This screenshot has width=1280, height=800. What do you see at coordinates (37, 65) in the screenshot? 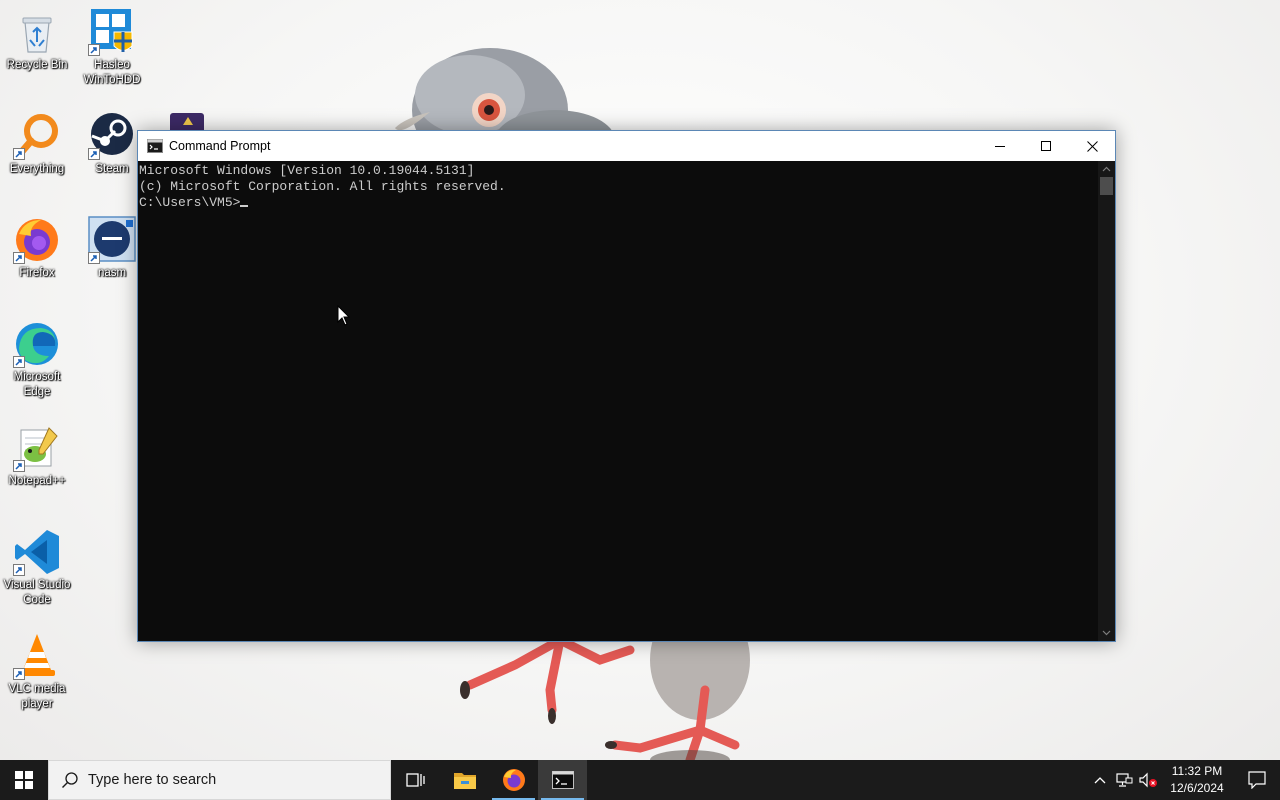
I see `desktop-icon-label: Recycle Bin` at bounding box center [37, 65].